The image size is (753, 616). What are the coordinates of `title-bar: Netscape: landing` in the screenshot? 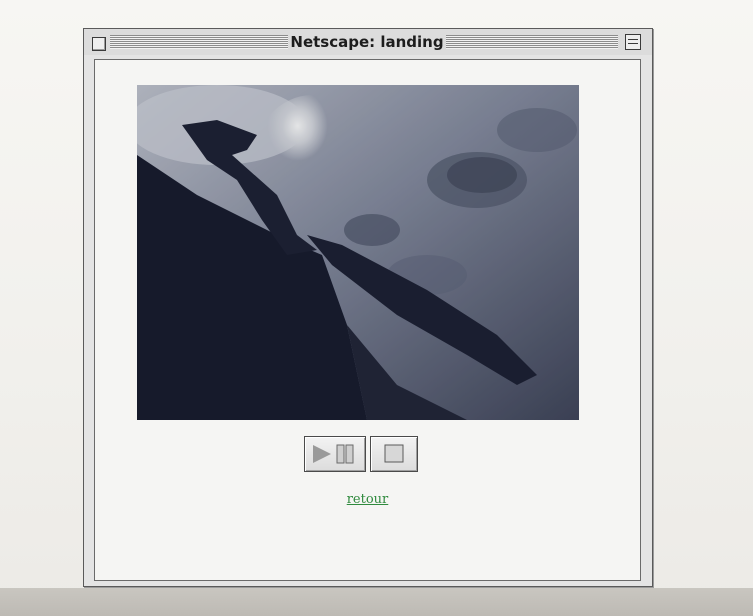 It's located at (368, 42).